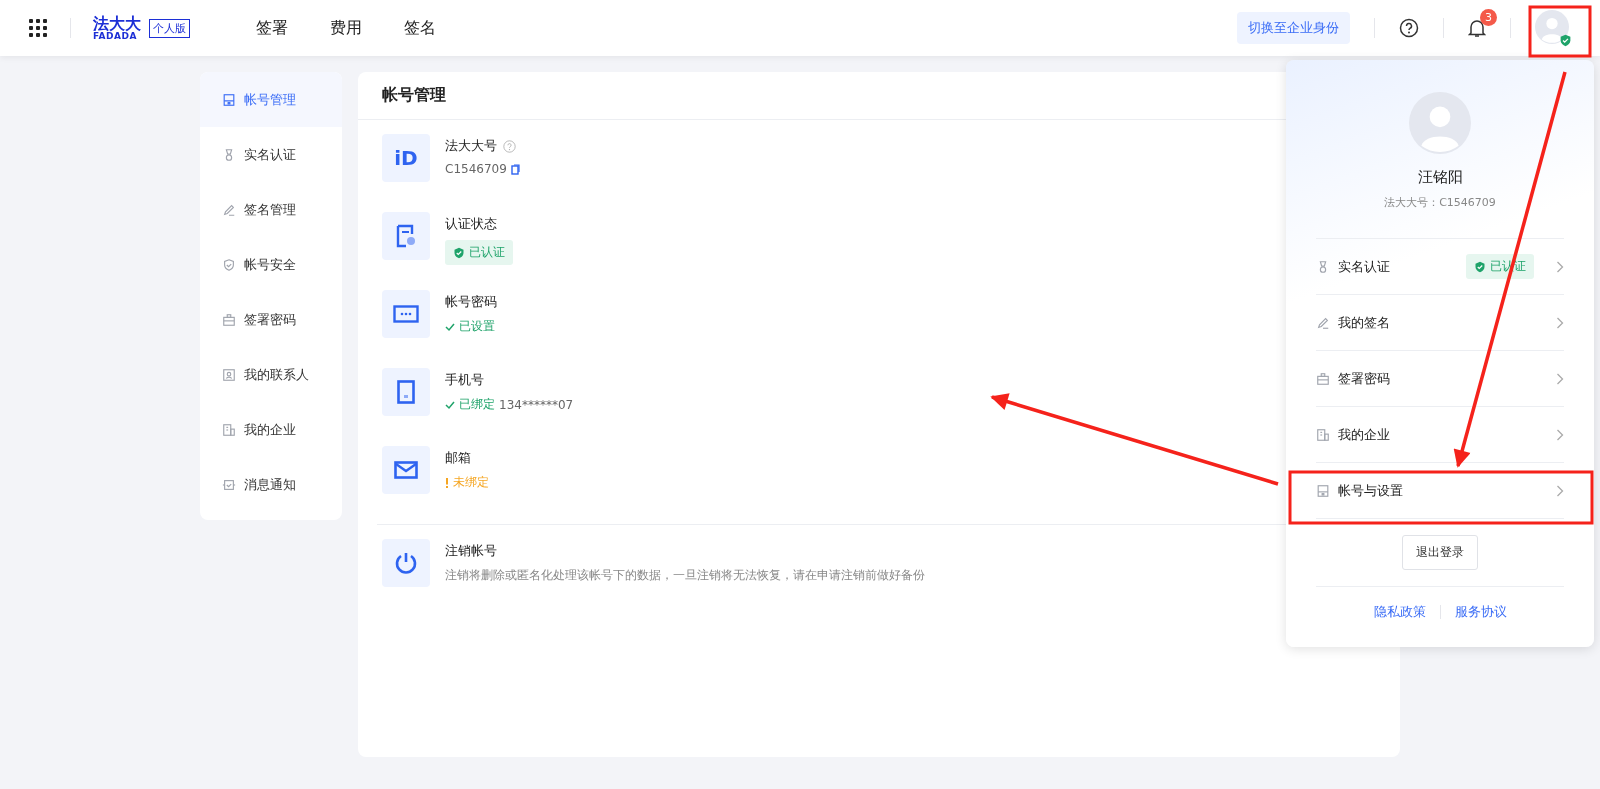  I want to click on account-number: C1546709, so click(476, 169).